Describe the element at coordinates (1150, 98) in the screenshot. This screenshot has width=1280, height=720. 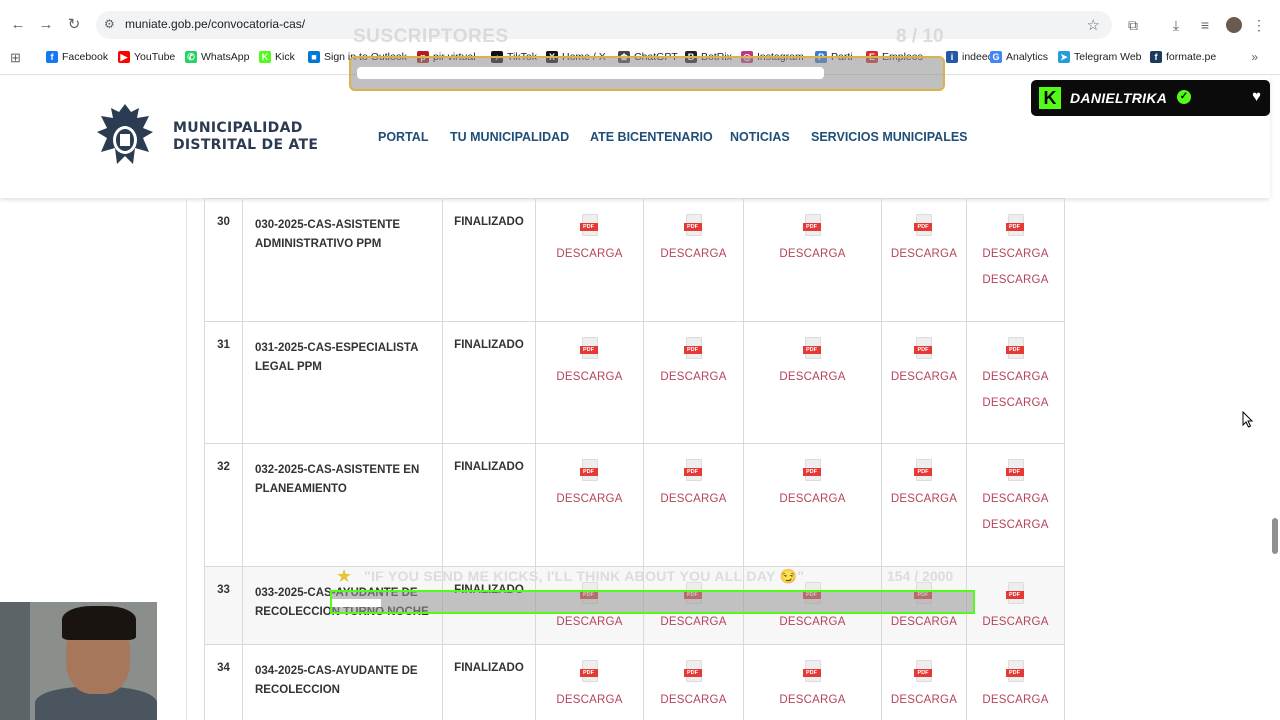
I see `kick-channel-badge: K DANIELTRIKA ✓ ♥` at that location.